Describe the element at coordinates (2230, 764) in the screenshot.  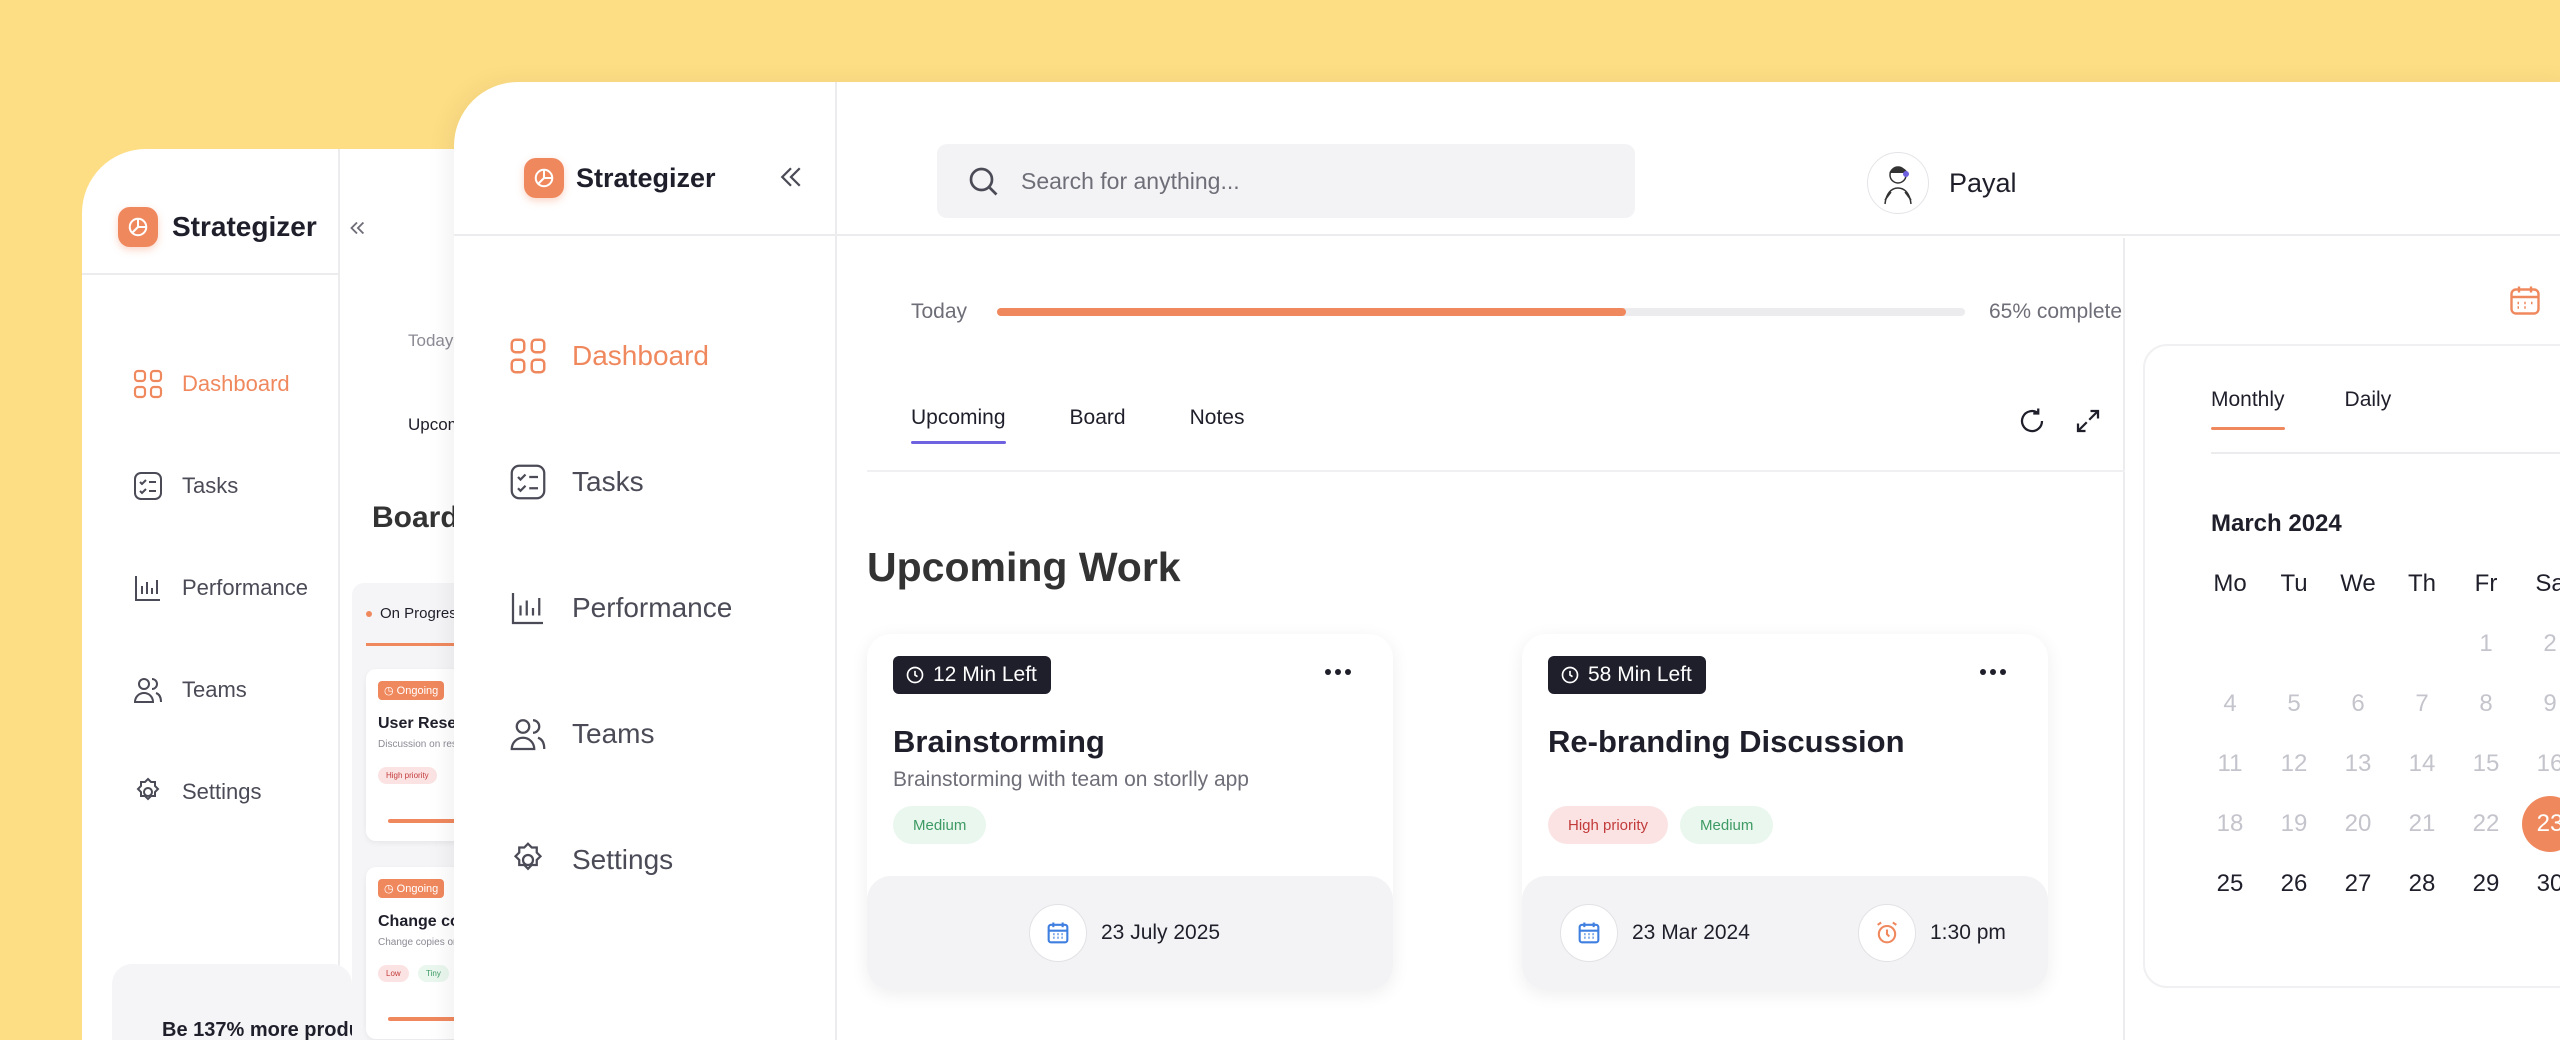
I see `calendar-day: 11` at that location.